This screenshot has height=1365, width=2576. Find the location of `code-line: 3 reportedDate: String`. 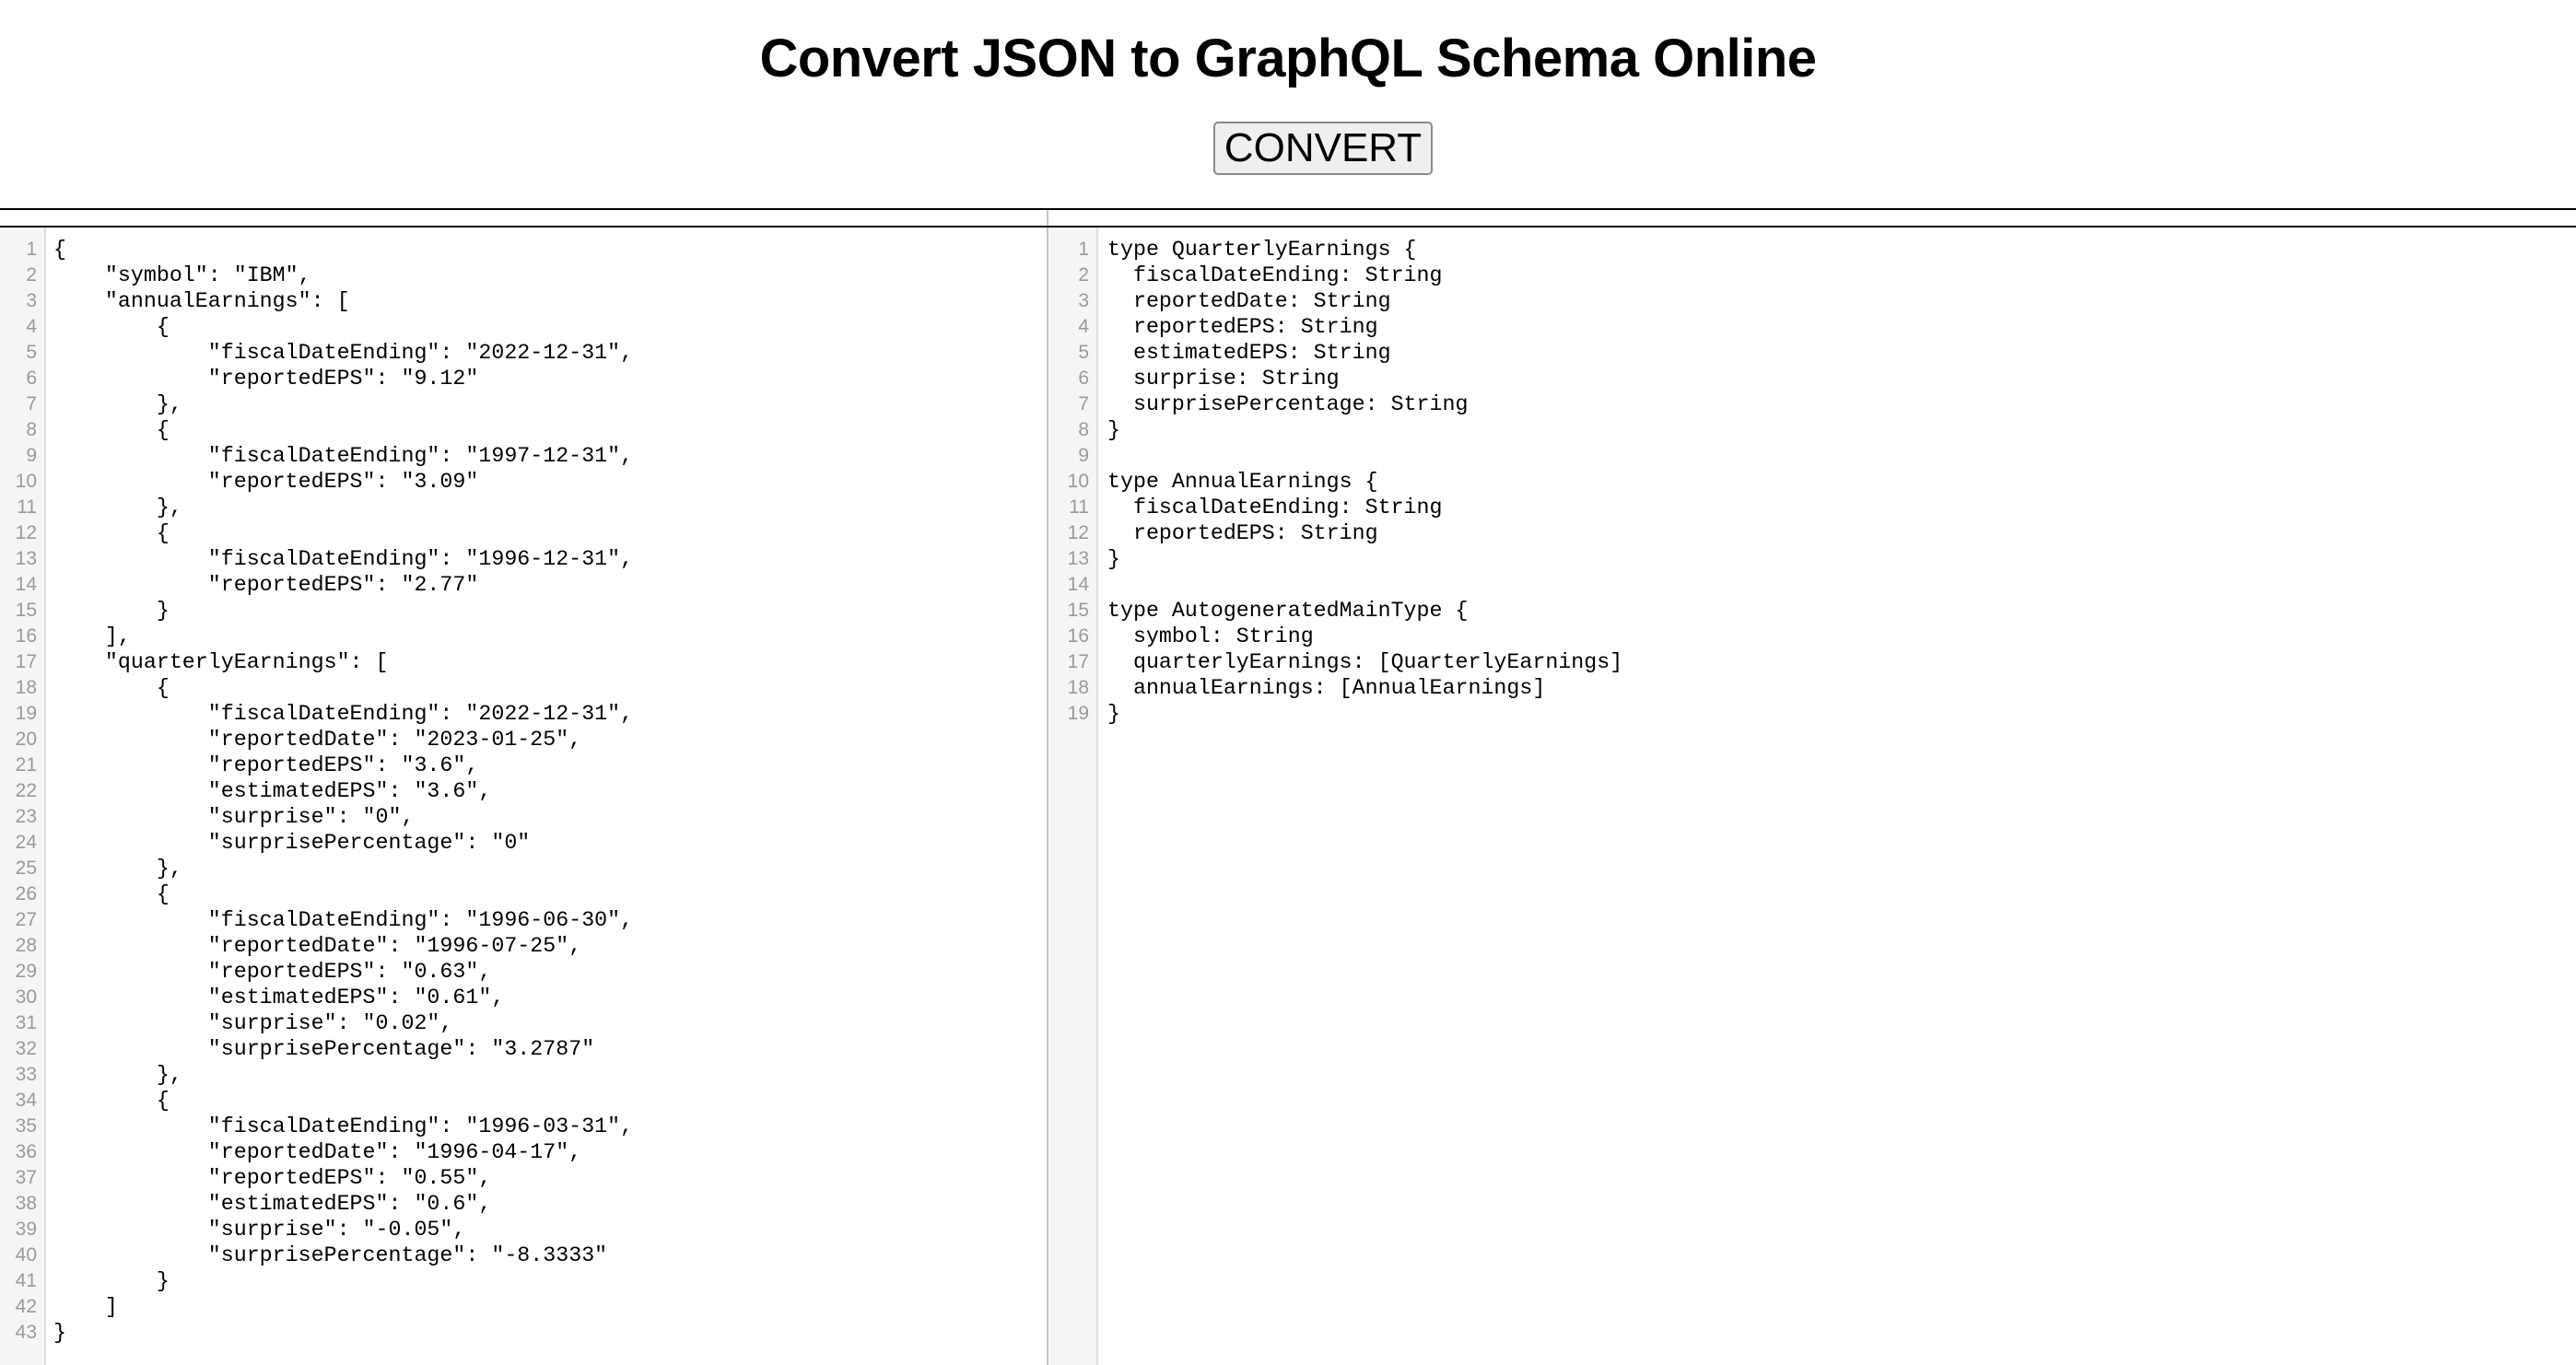

code-line: 3 reportedDate: String is located at coordinates (1812, 301).